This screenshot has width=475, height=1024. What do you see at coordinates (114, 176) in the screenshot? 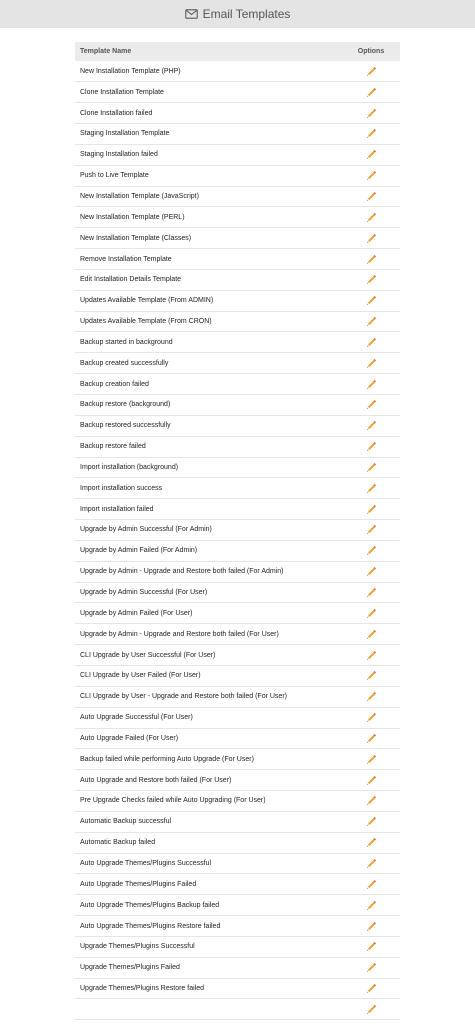
I see `template-name-cell: Push to Live Template` at bounding box center [114, 176].